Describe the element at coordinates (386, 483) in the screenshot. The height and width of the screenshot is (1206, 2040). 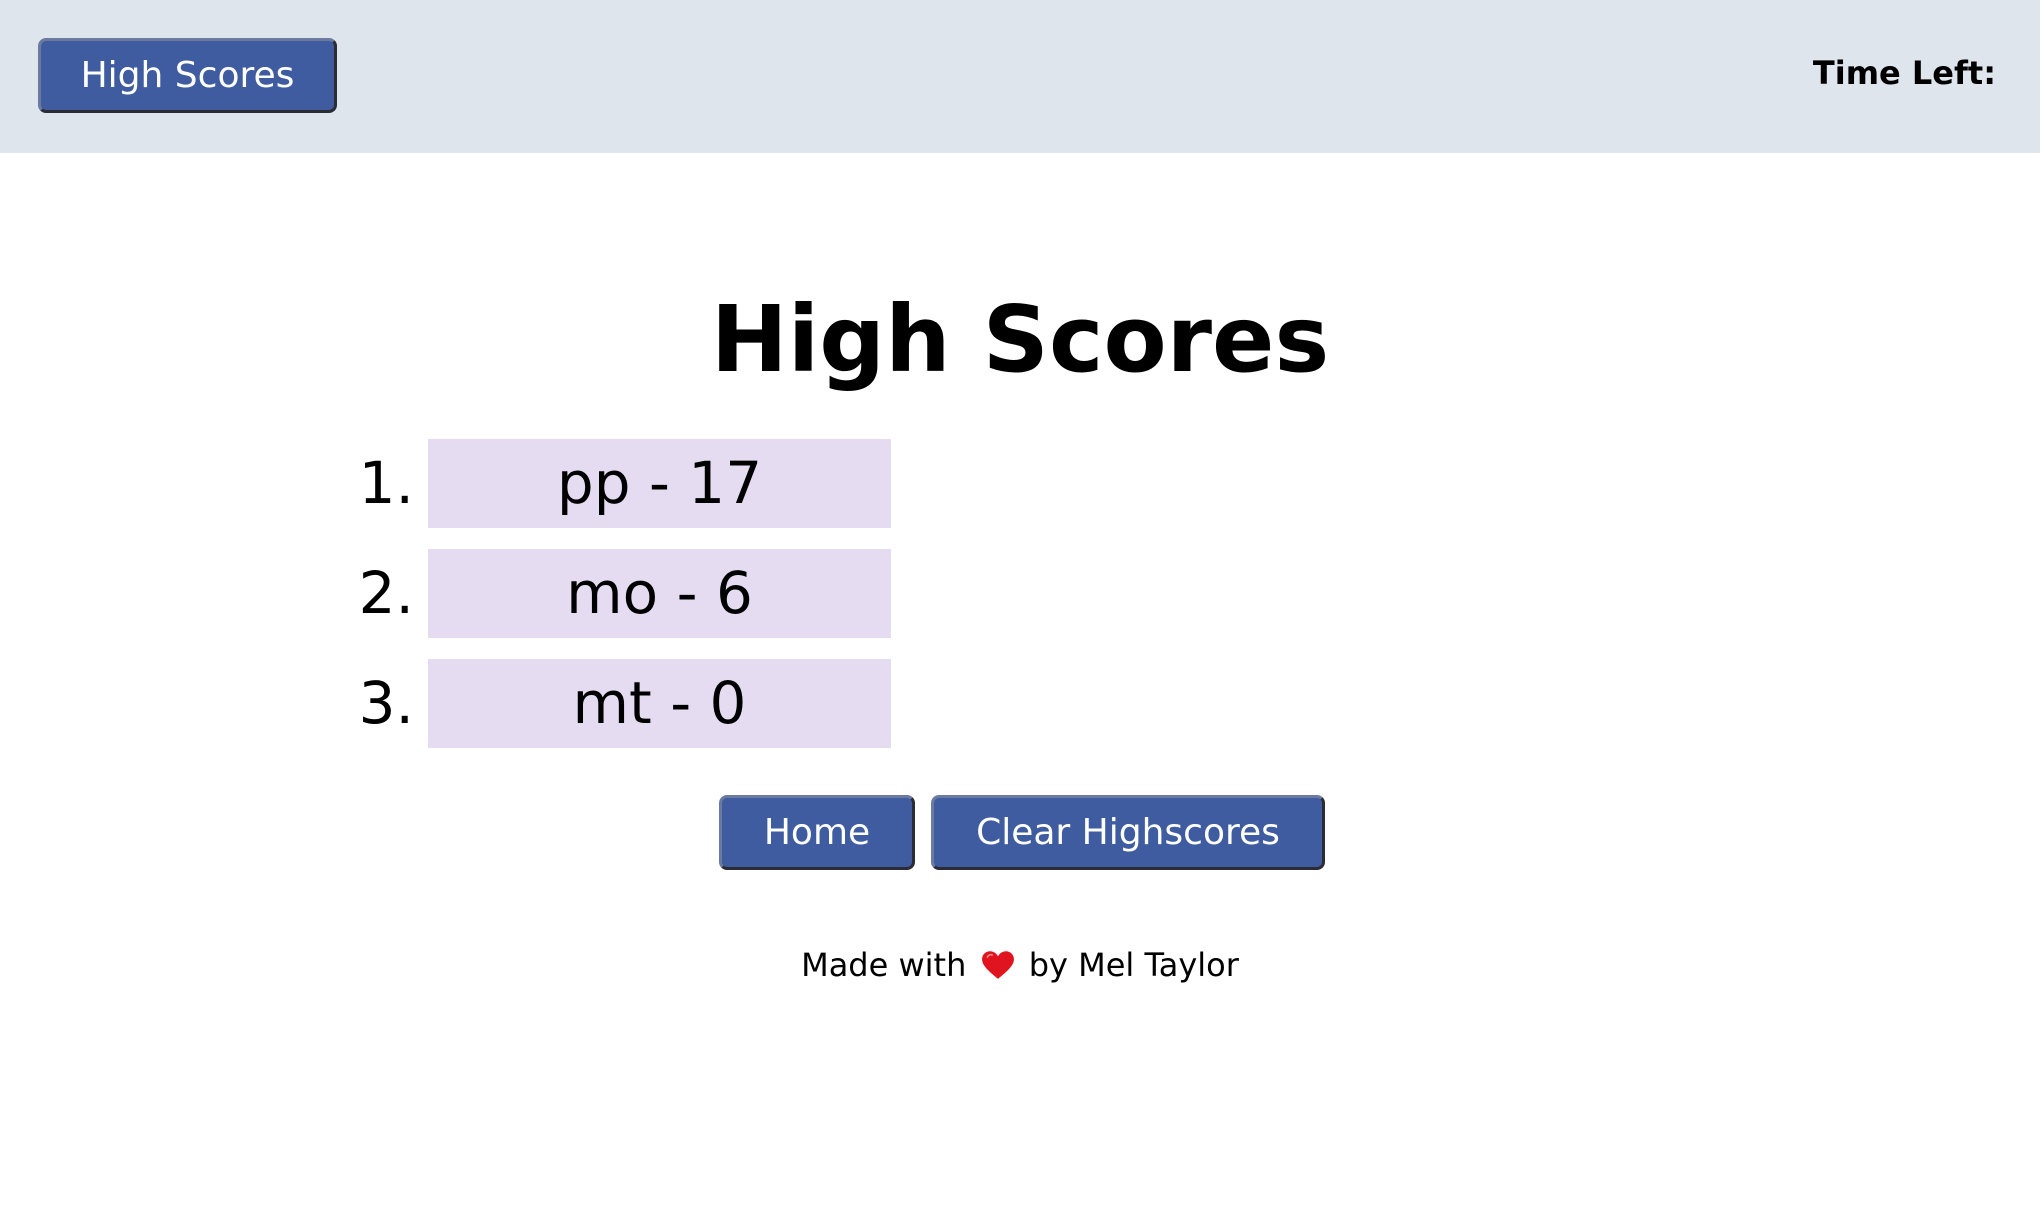
I see `score-rank: 1.` at that location.